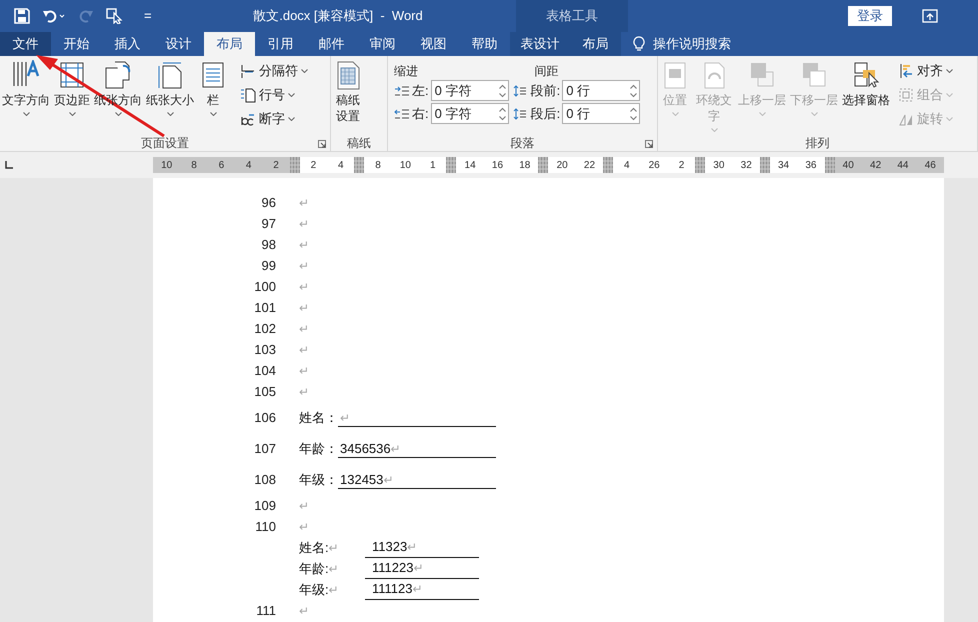 The height and width of the screenshot is (622, 978). I want to click on ribbon-tab: 表设计, so click(540, 44).